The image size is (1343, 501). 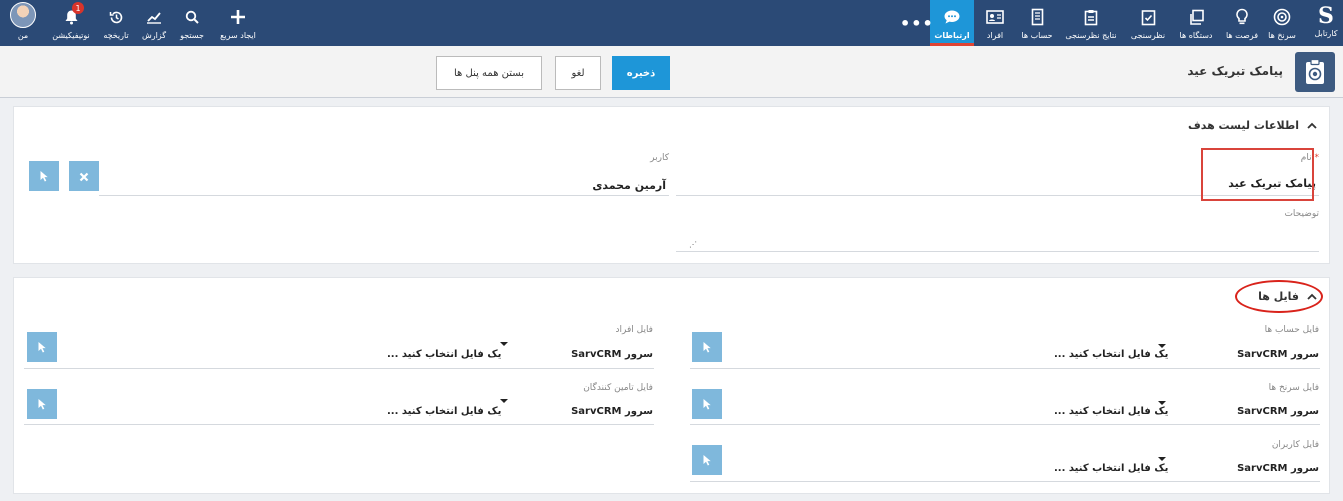 What do you see at coordinates (71, 23) in the screenshot?
I see `notification-button: نوتیفیکیشن` at bounding box center [71, 23].